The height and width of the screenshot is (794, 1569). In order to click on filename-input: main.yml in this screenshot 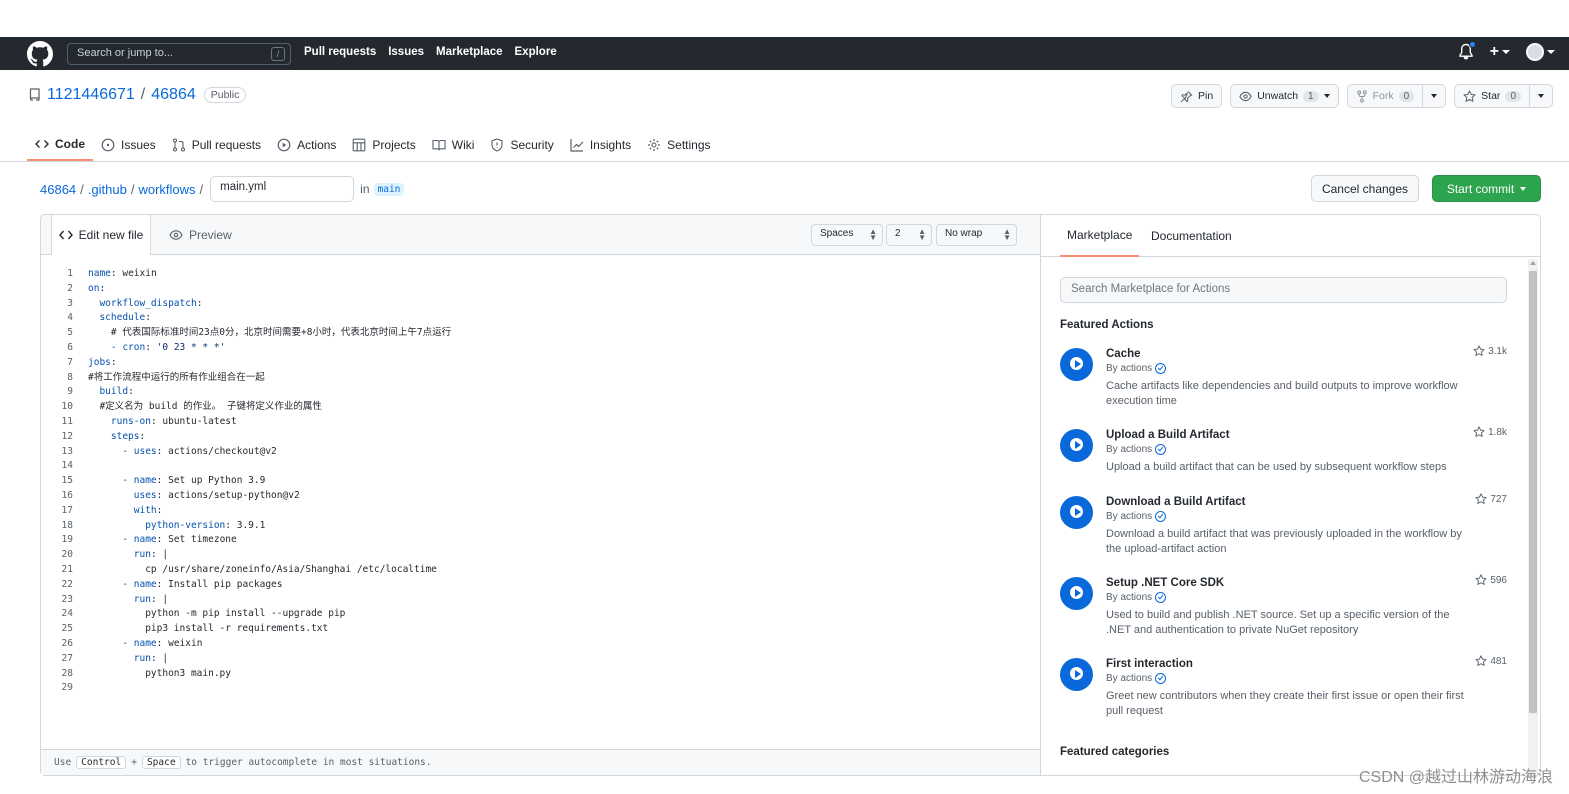, I will do `click(282, 189)`.